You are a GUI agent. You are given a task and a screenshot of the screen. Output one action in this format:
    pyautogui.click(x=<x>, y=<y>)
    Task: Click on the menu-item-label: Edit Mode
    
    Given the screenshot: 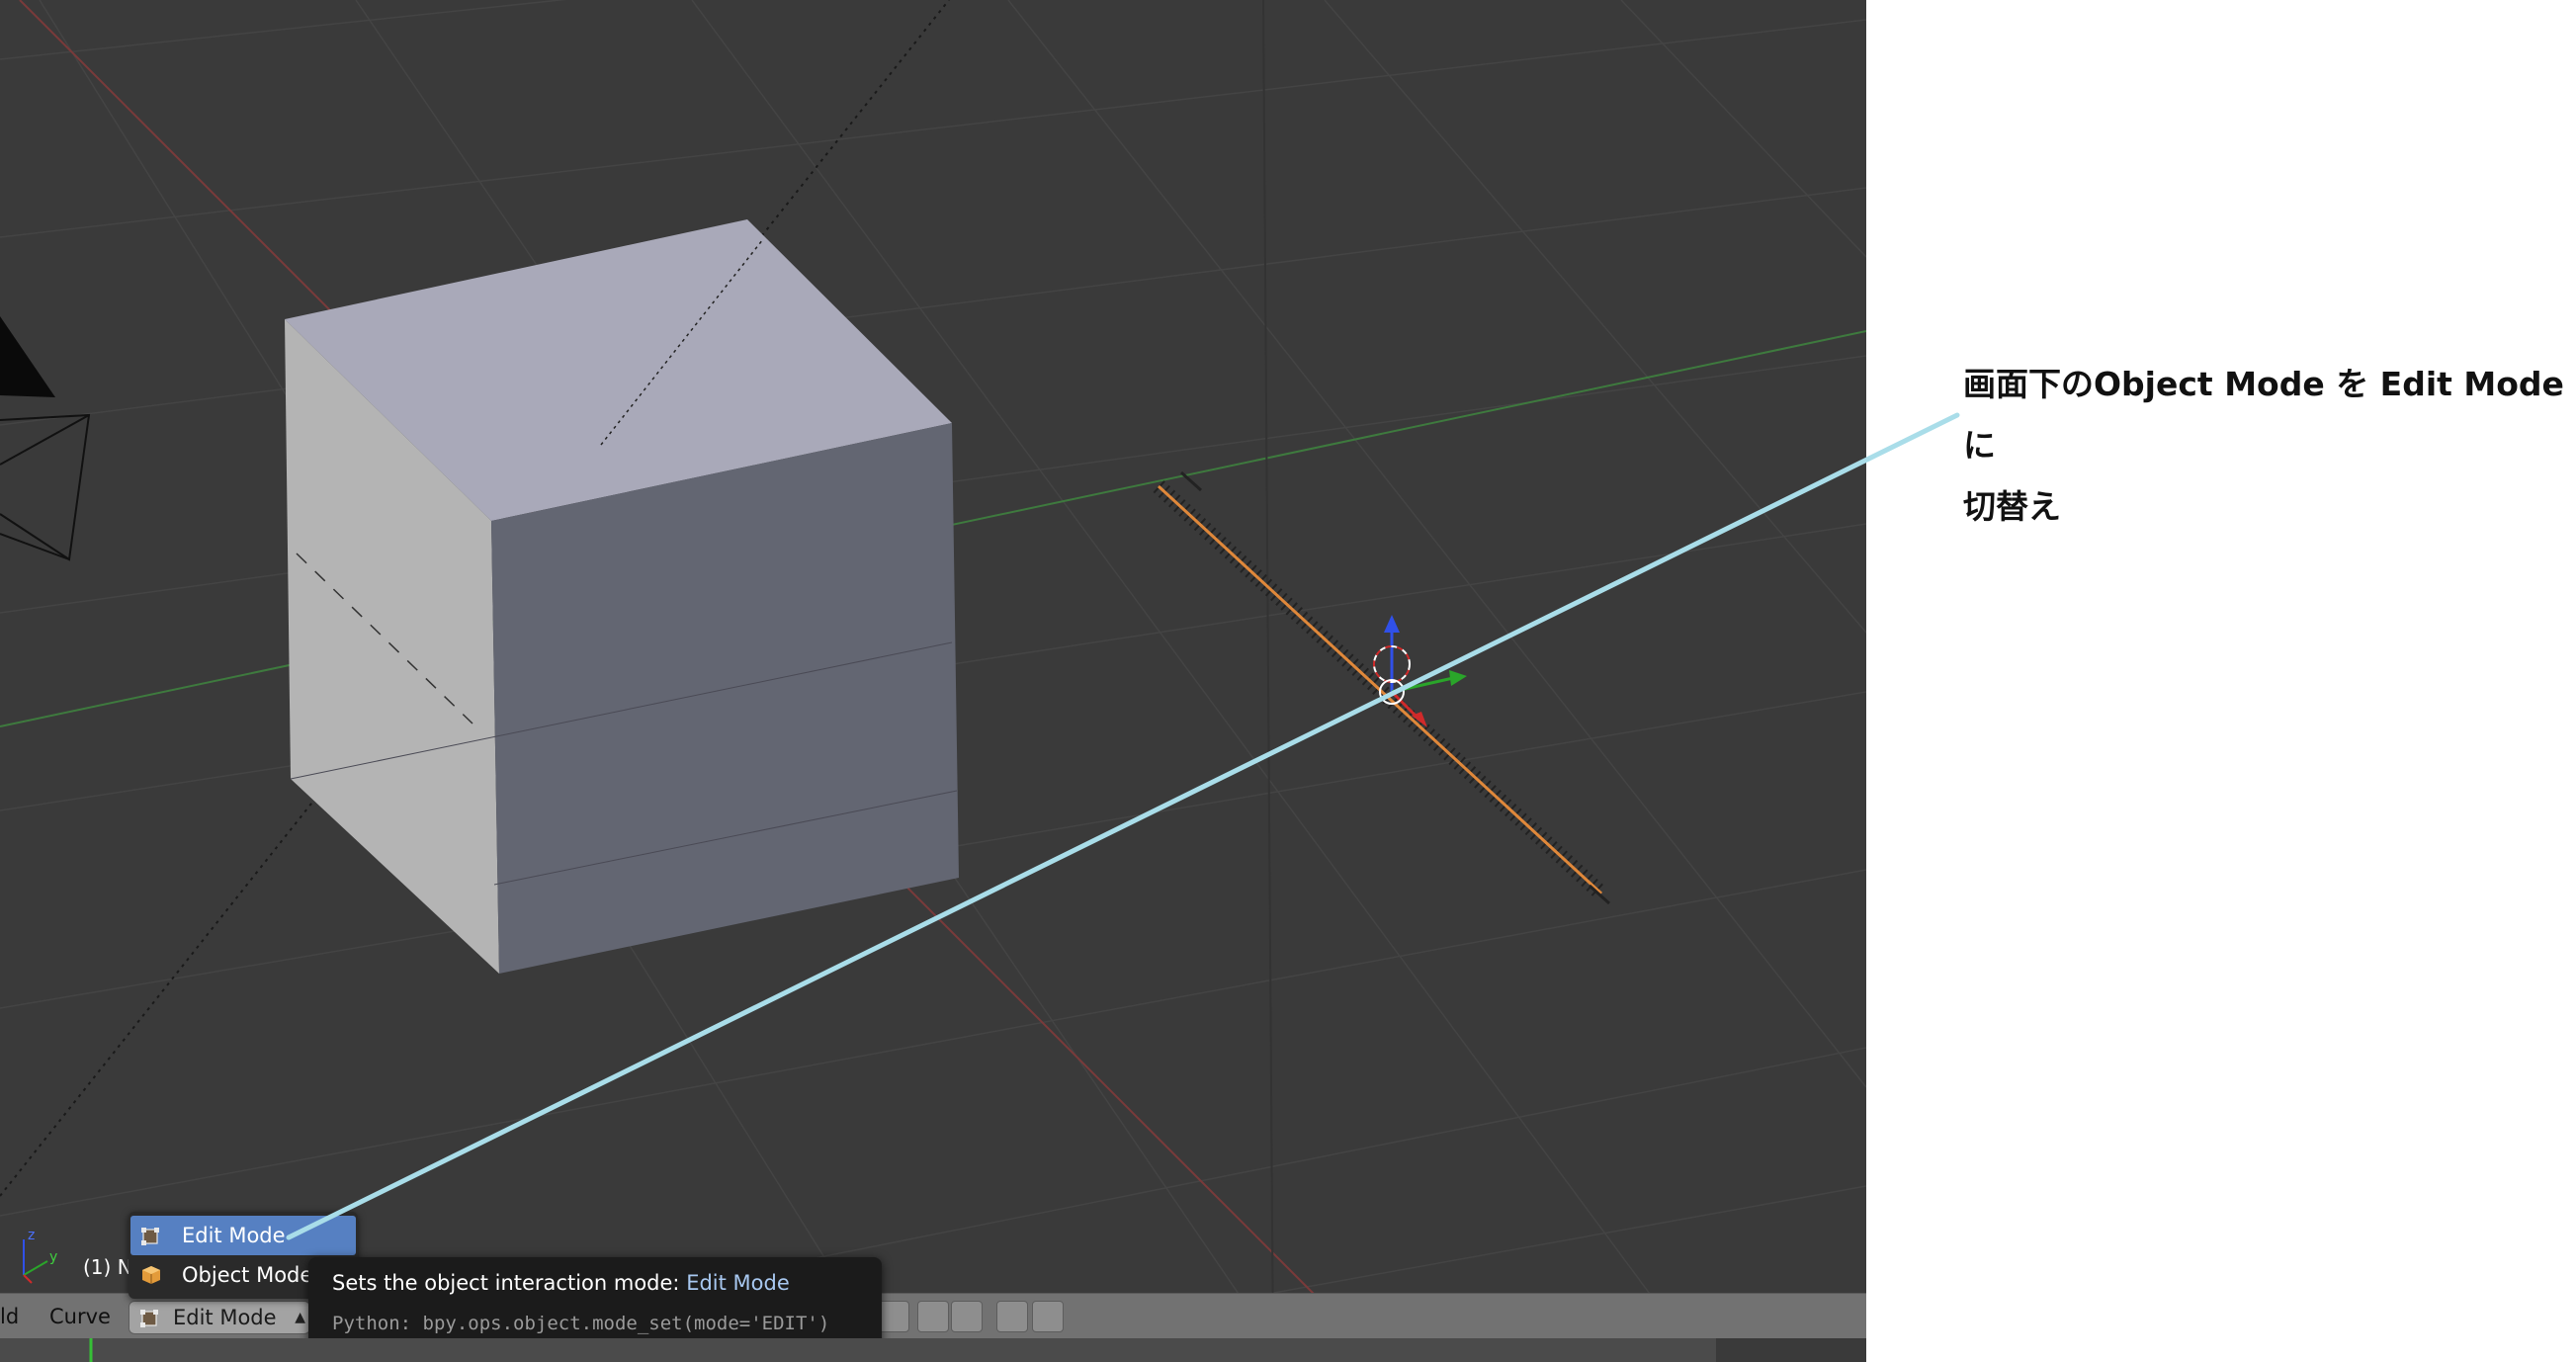 What is the action you would take?
    pyautogui.click(x=234, y=1235)
    